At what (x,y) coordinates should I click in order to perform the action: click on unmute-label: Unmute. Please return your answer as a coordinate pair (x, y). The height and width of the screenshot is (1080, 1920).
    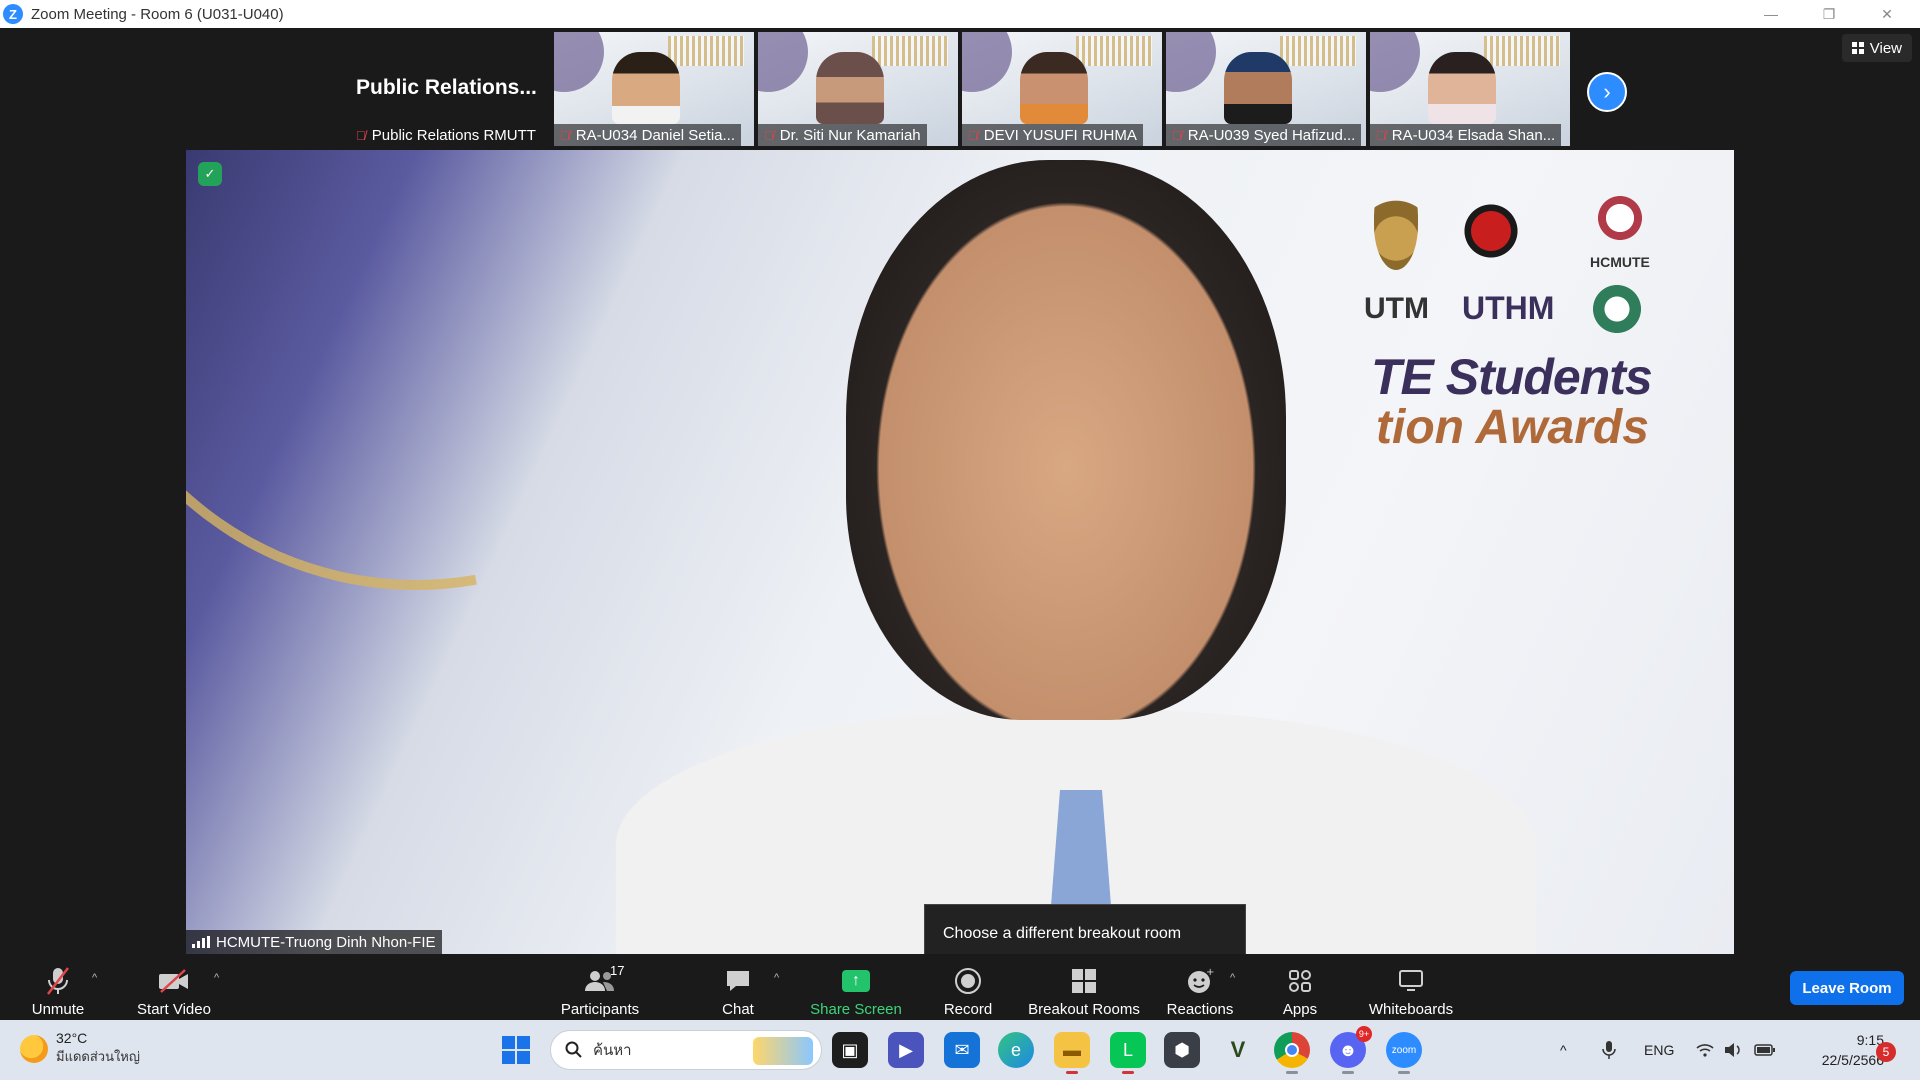
    Looking at the image, I should click on (58, 1009).